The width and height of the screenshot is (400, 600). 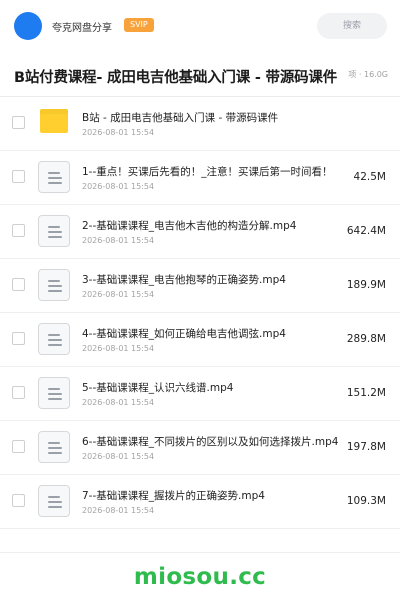 I want to click on svip-badge: SVIP, so click(x=139, y=25).